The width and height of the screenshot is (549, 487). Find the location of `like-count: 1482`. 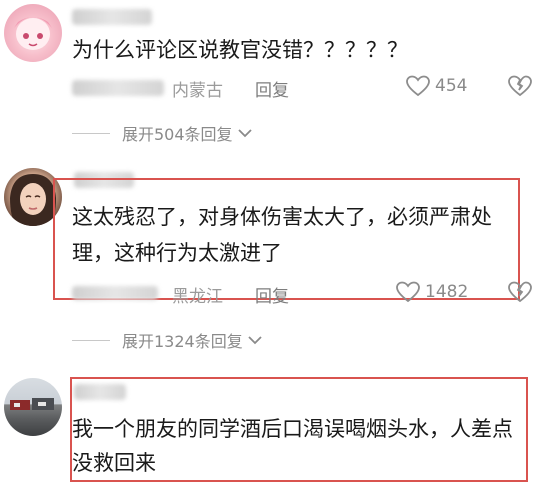

like-count: 1482 is located at coordinates (447, 292).